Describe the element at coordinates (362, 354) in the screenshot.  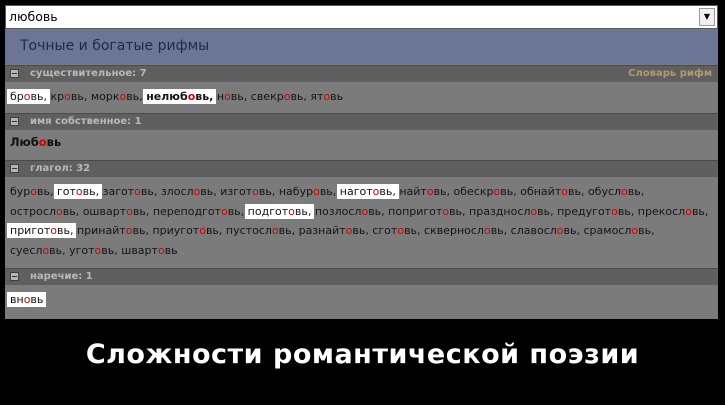
I see `demotivator-caption: Сложности романтической поэзии` at that location.